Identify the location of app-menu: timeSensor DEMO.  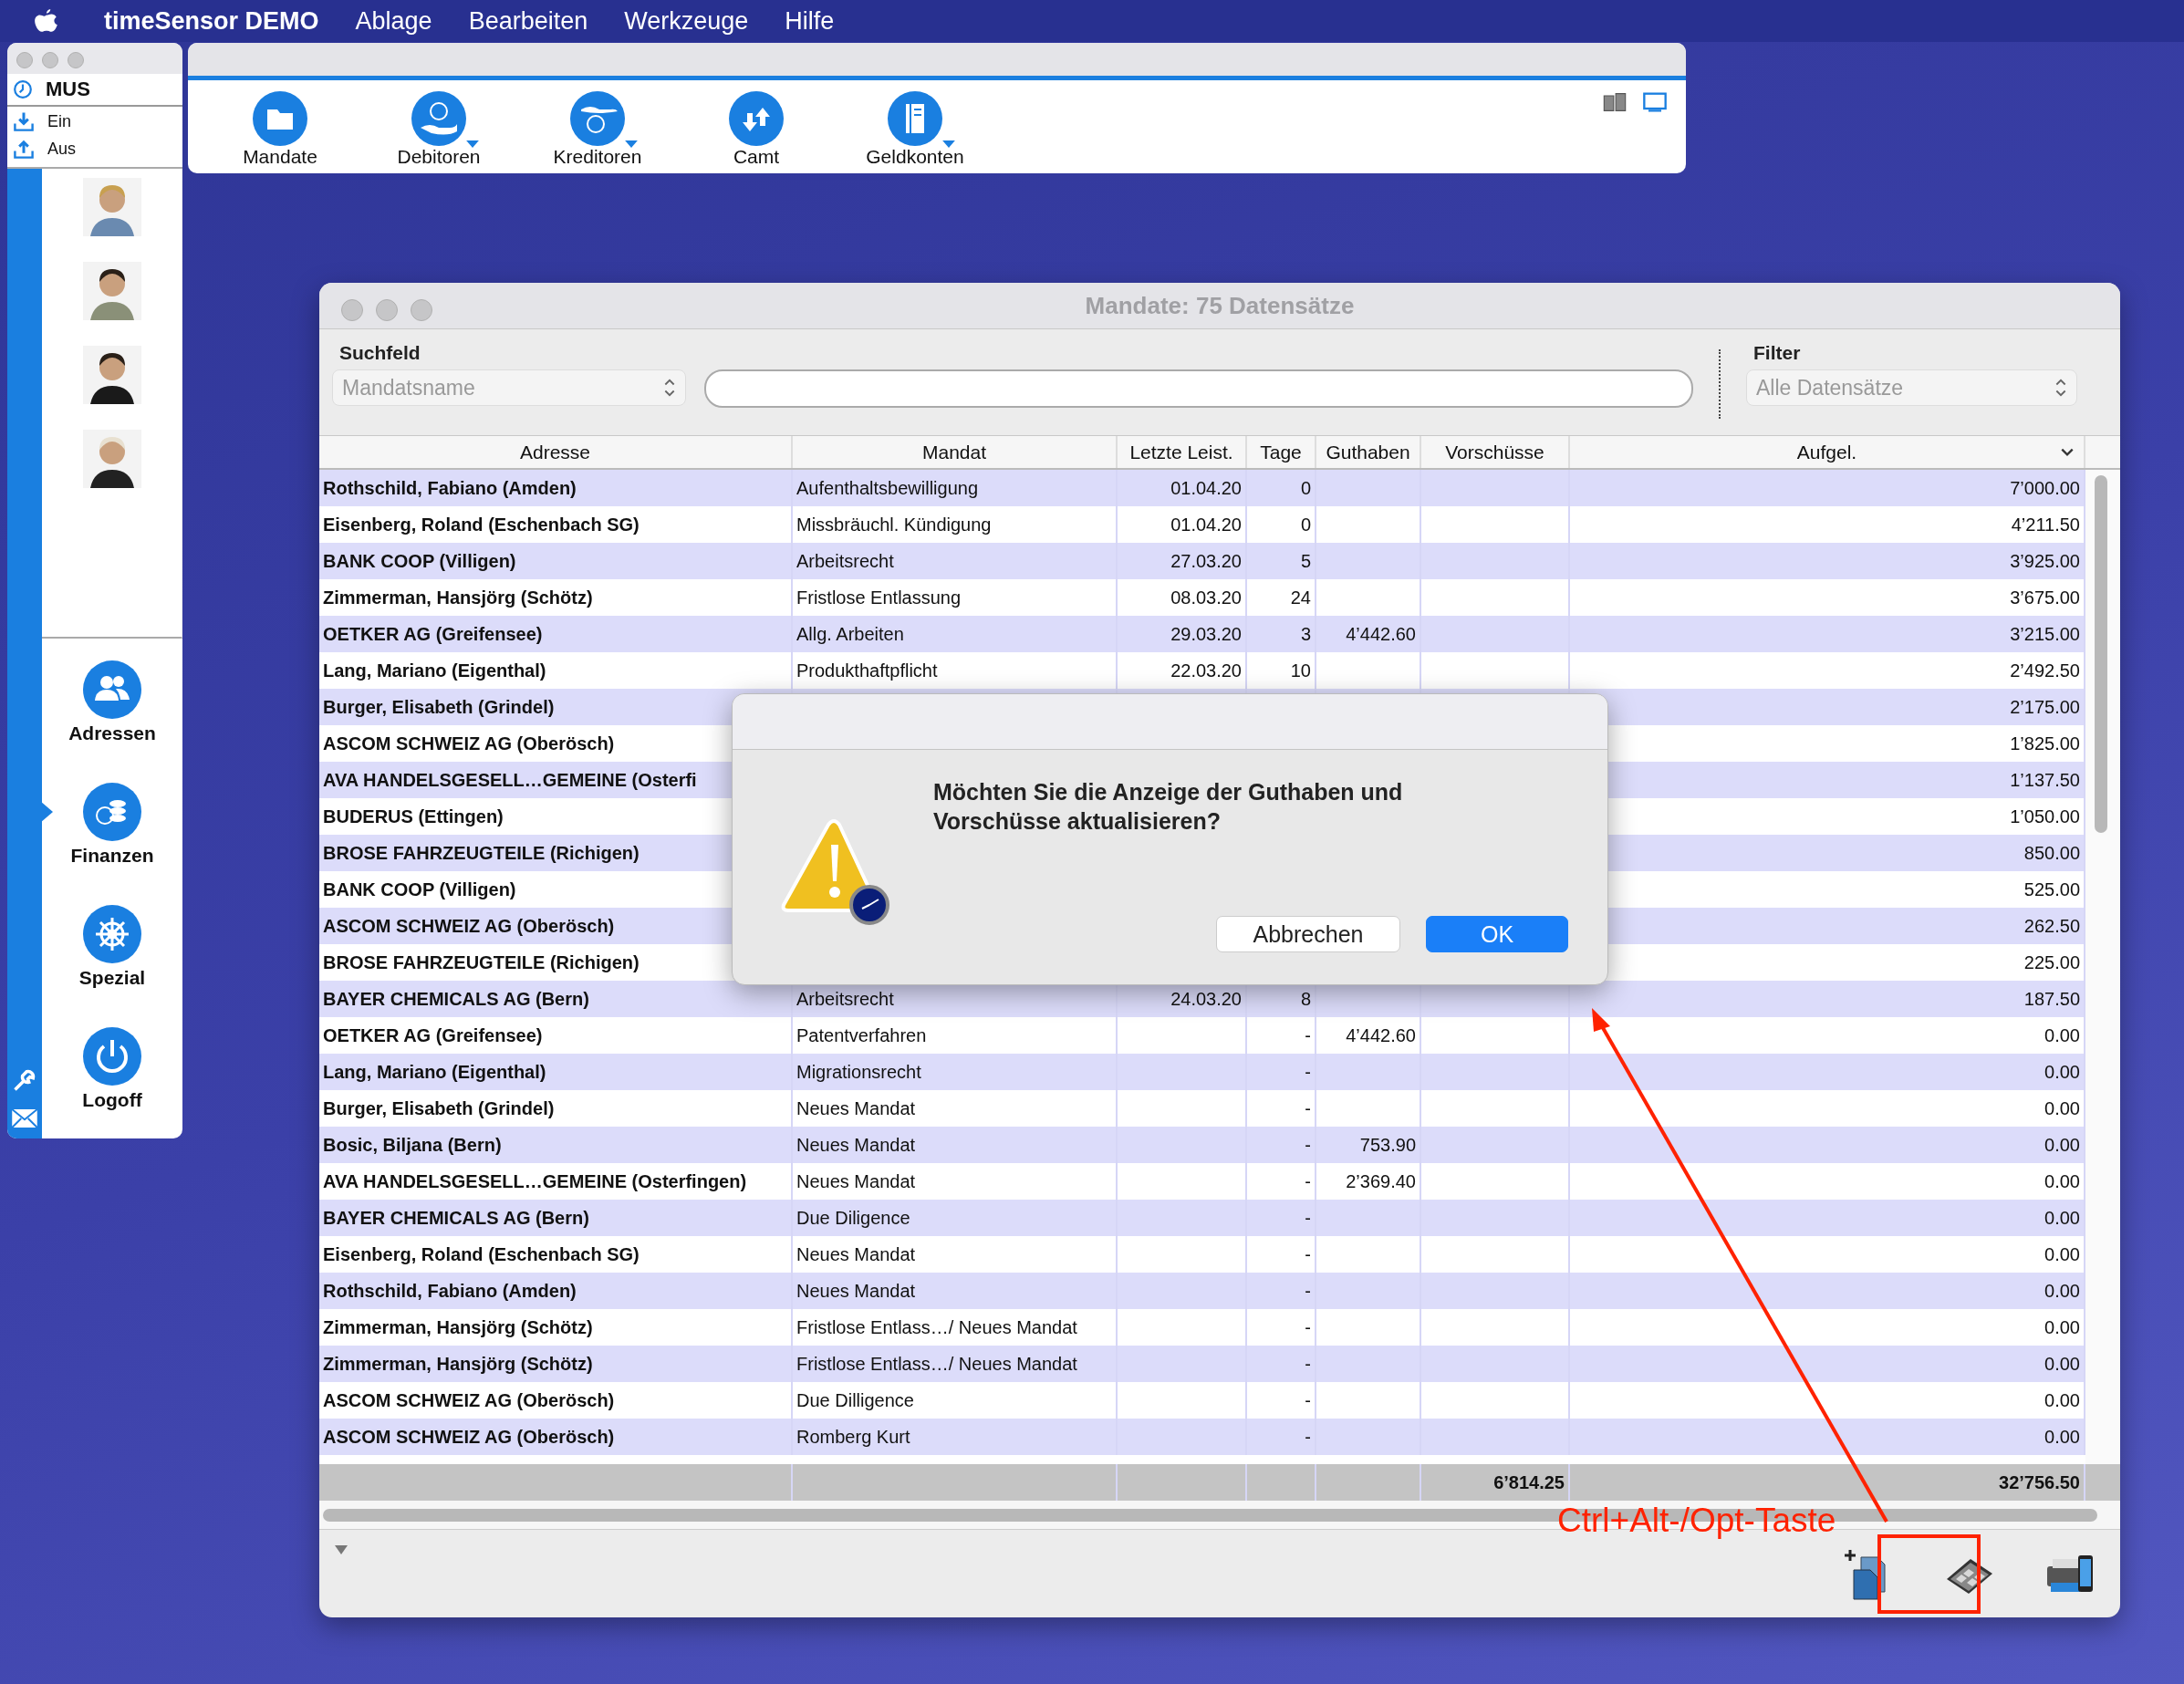
(211, 21).